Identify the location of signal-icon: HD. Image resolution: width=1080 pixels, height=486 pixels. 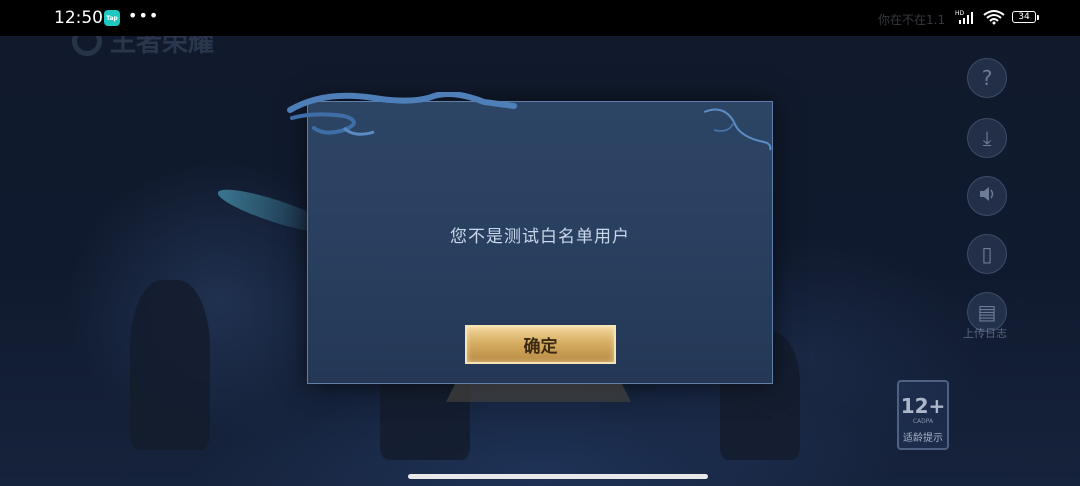
(966, 19).